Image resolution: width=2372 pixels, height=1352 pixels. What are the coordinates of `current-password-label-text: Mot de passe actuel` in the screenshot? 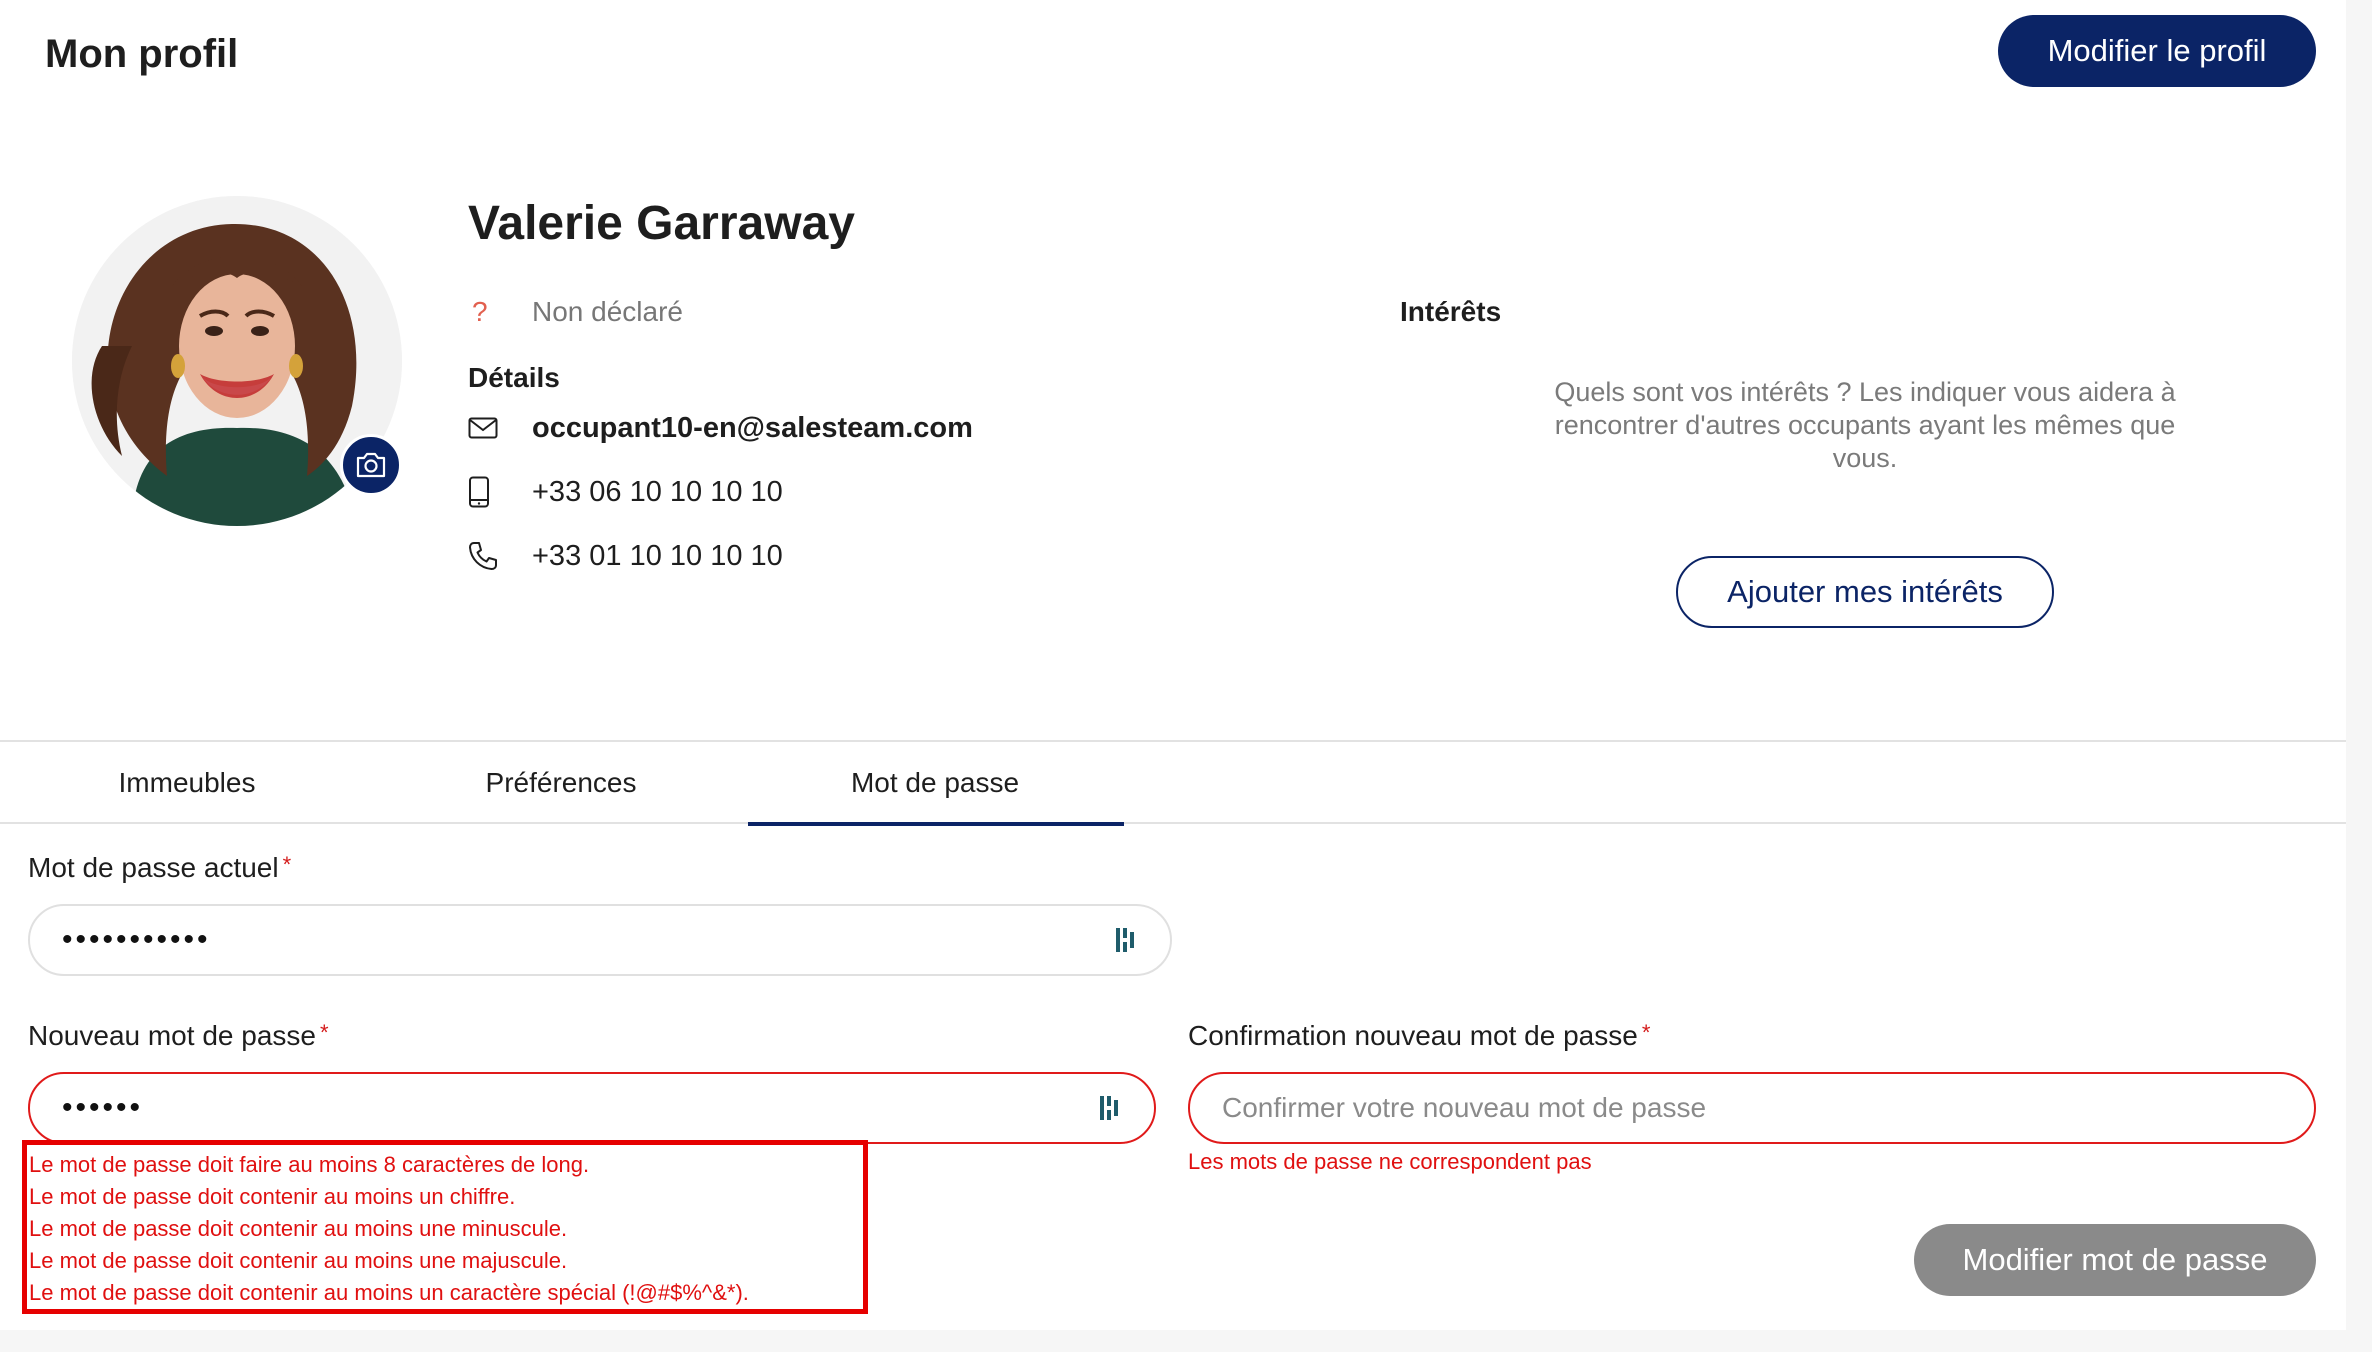 It's located at (153, 867).